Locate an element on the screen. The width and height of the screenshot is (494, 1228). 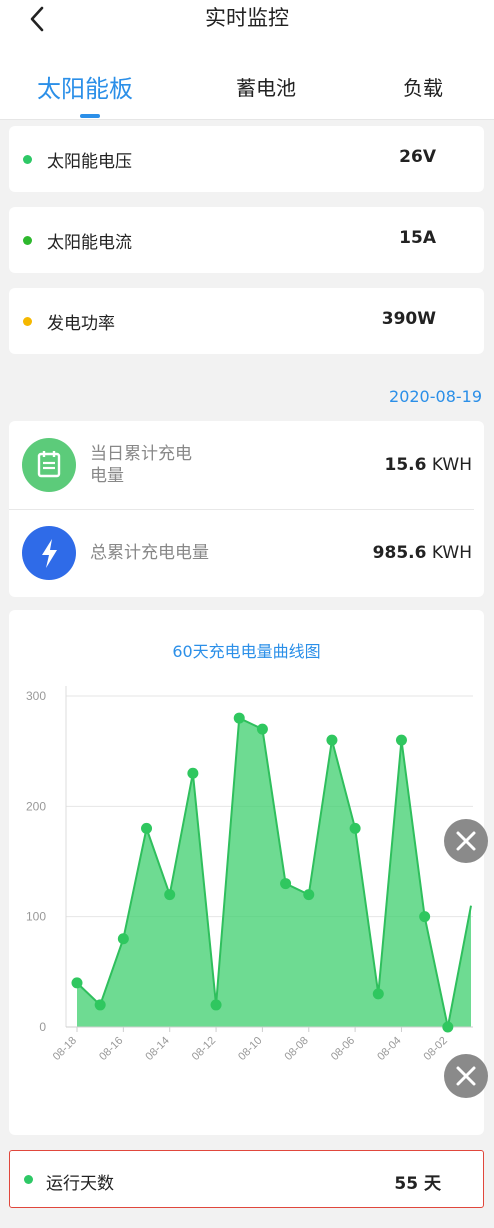
y-tick-label: 100 is located at coordinates (36, 917).